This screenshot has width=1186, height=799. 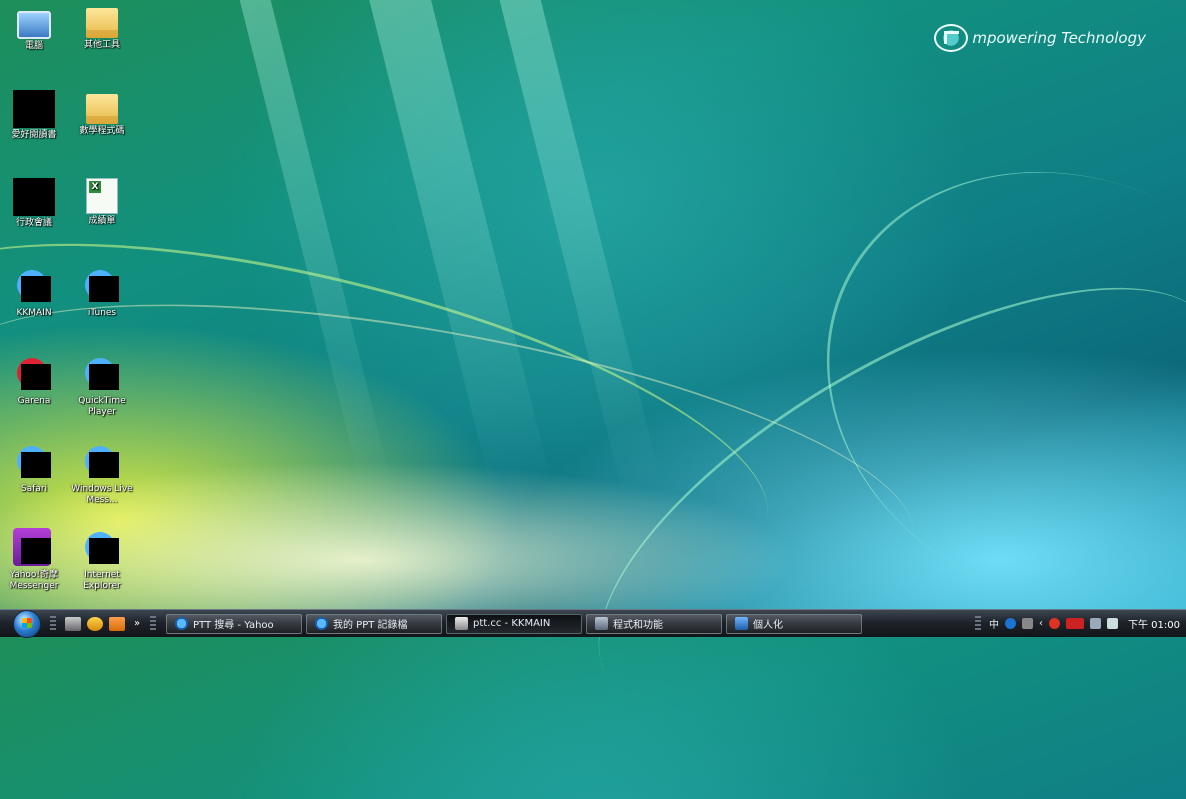 I want to click on task-button-label: 程式和功能, so click(x=638, y=625).